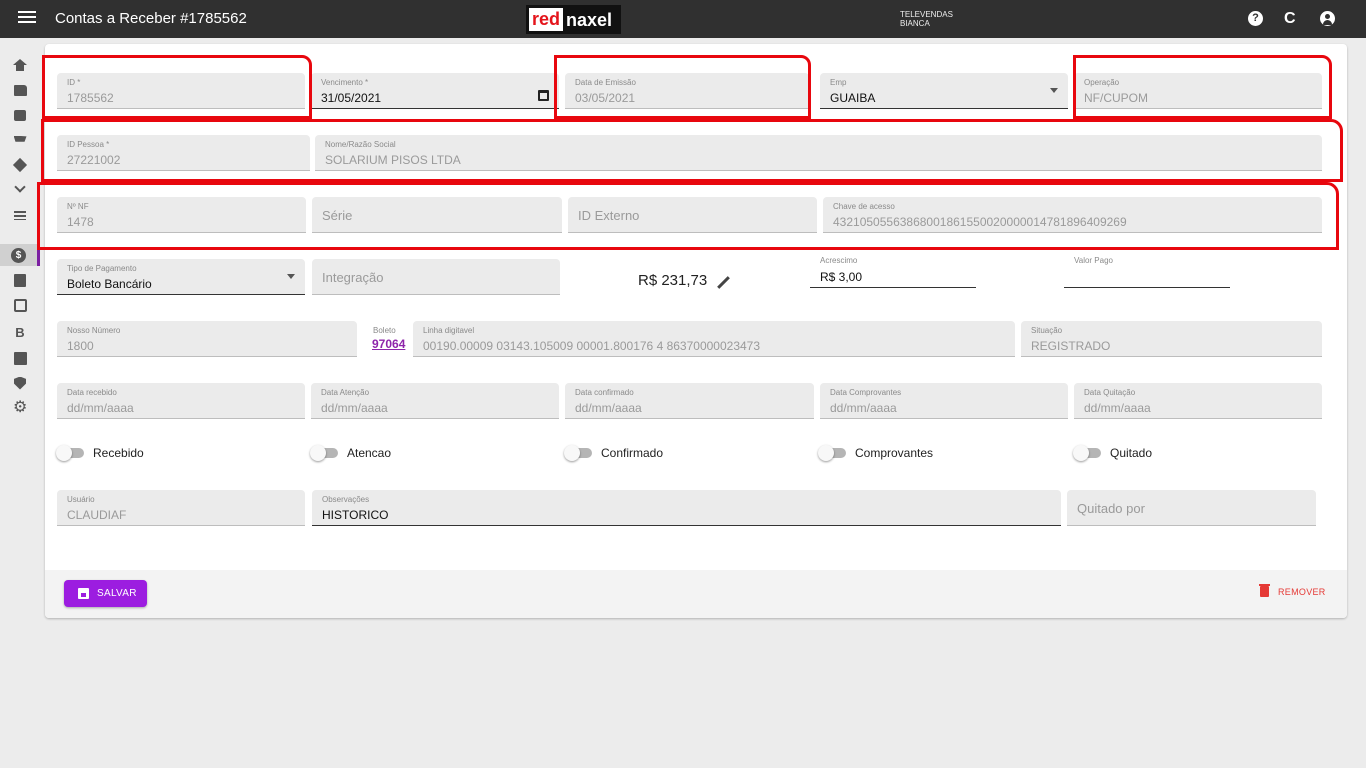 This screenshot has width=1366, height=768. I want to click on refresh-icon: C, so click(1292, 19).